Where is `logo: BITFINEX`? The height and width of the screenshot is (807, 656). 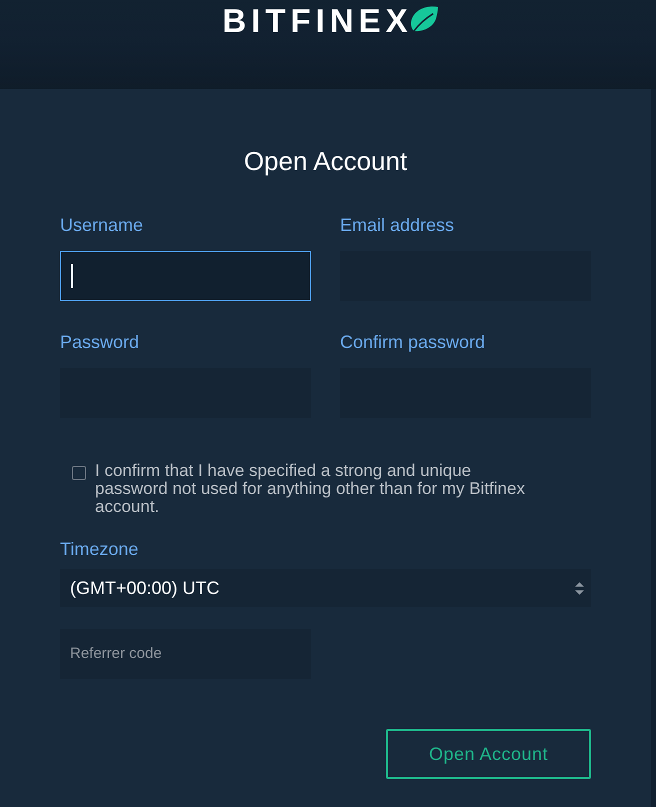
logo: BITFINEX is located at coordinates (328, 19).